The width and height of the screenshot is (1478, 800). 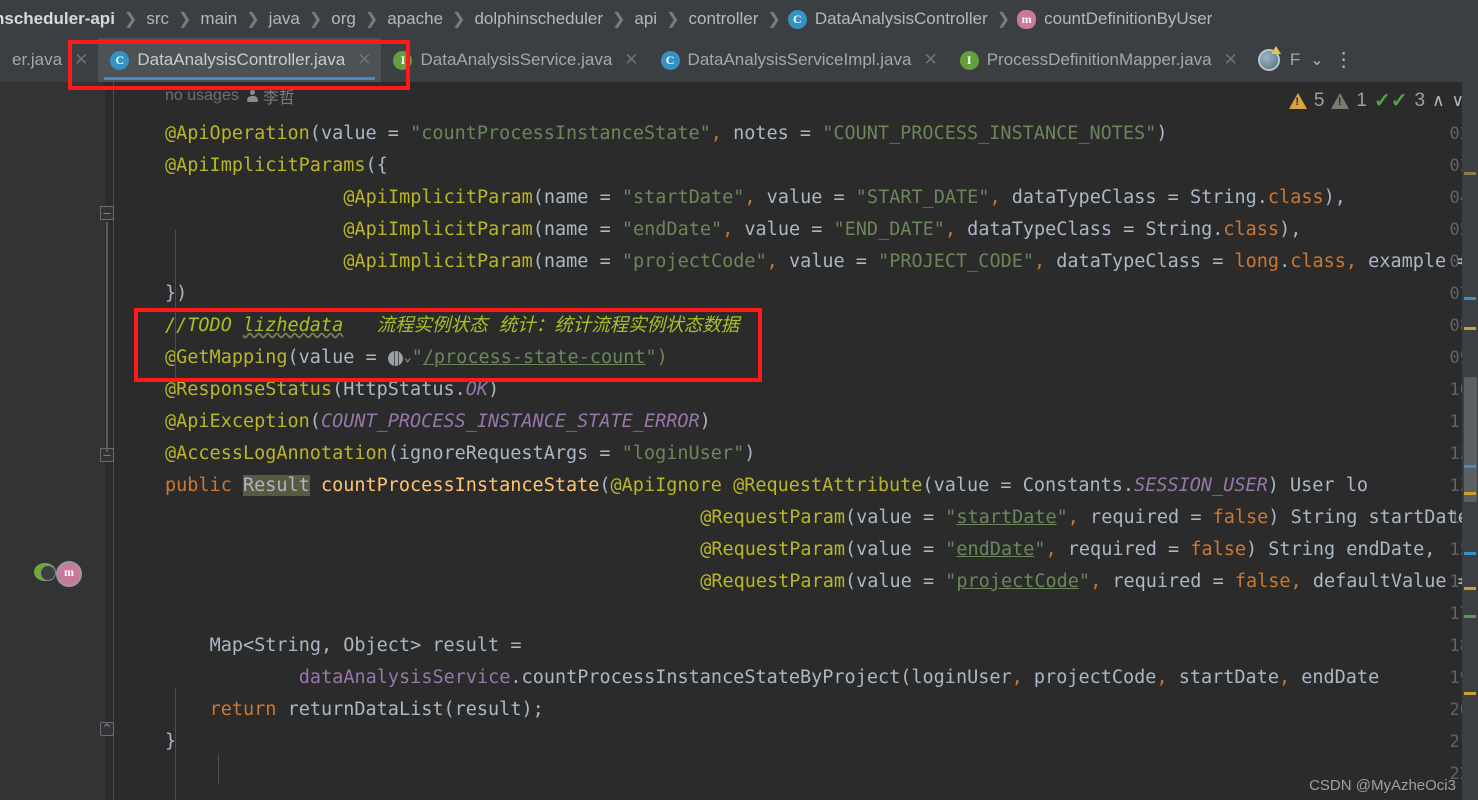 What do you see at coordinates (157, 19) in the screenshot?
I see `breadcrumb-item-src: src` at bounding box center [157, 19].